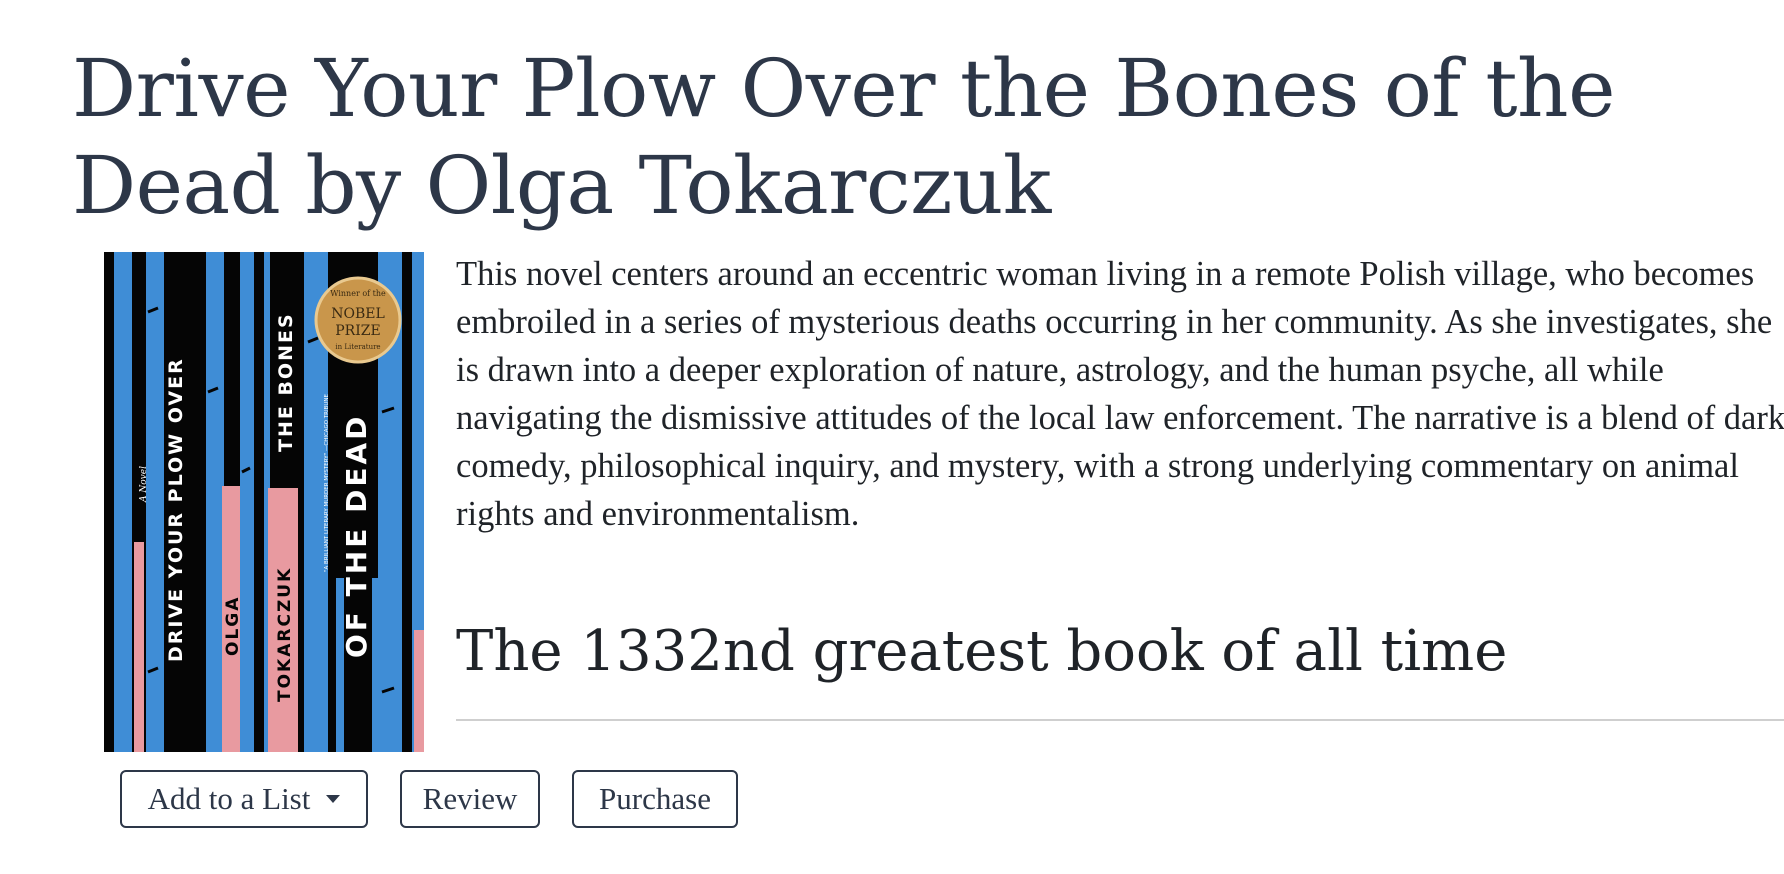  I want to click on divider, so click(1120, 720).